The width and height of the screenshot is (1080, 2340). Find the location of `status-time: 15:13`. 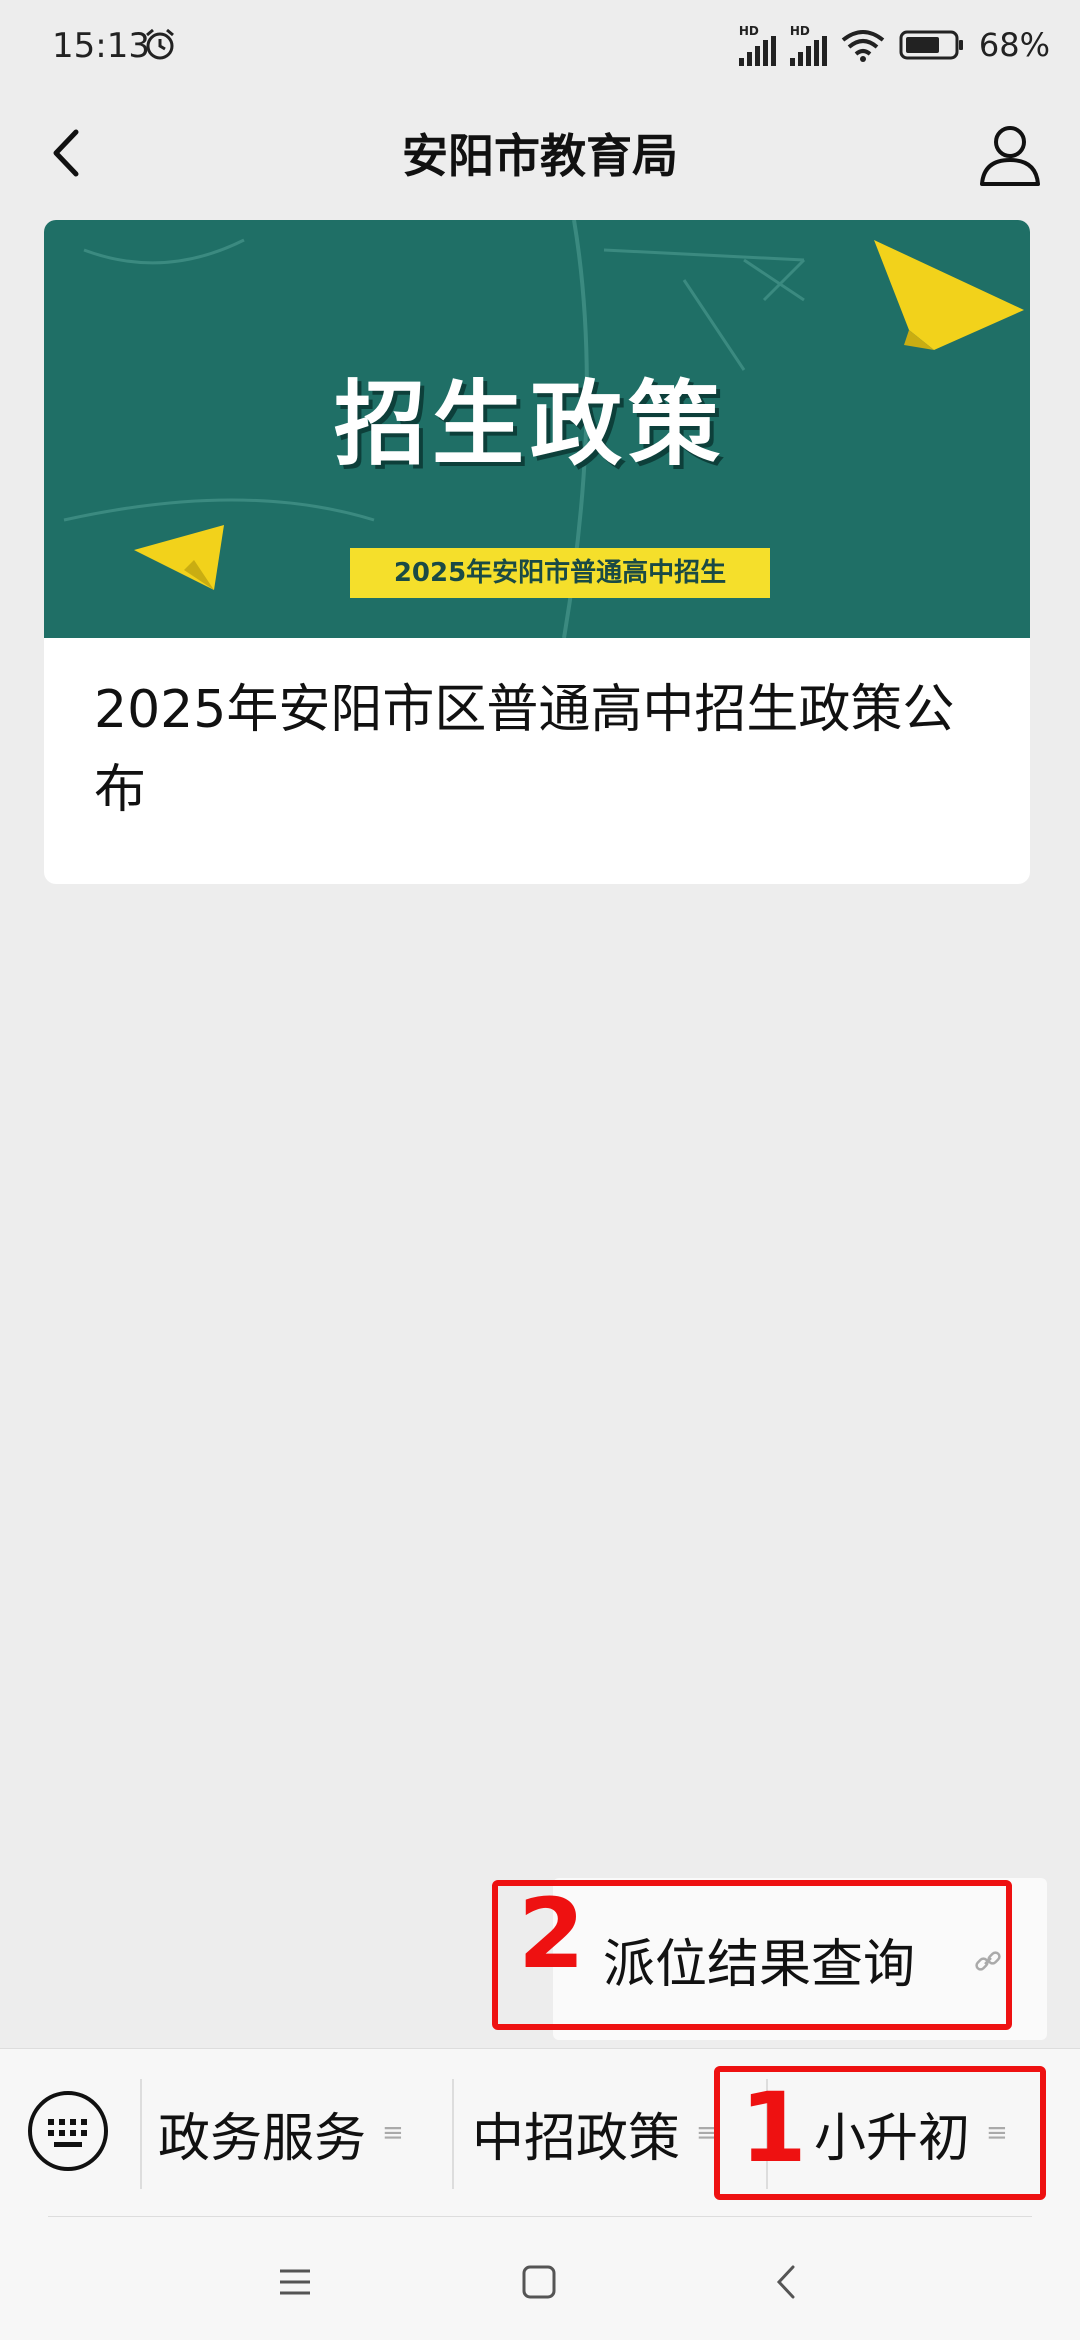

status-time: 15:13 is located at coordinates (101, 46).